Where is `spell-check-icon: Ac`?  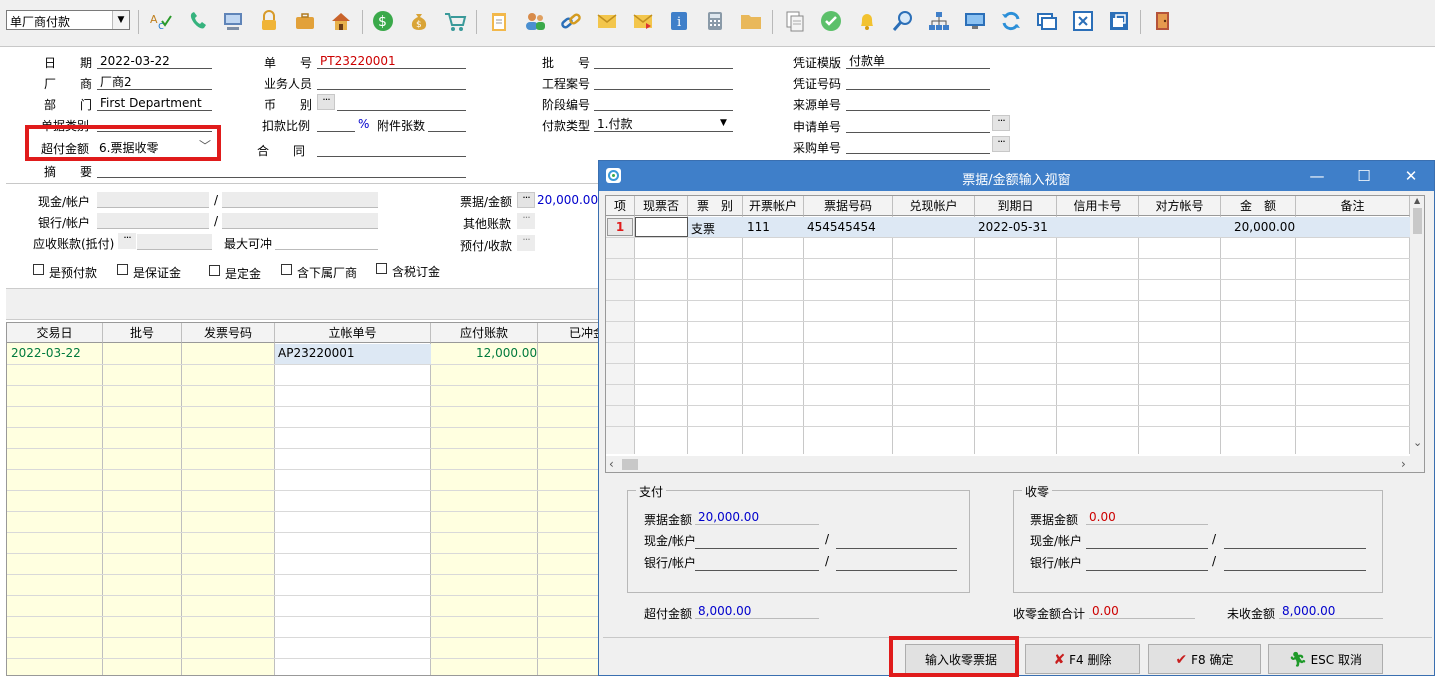
spell-check-icon: Ac is located at coordinates (160, 21).